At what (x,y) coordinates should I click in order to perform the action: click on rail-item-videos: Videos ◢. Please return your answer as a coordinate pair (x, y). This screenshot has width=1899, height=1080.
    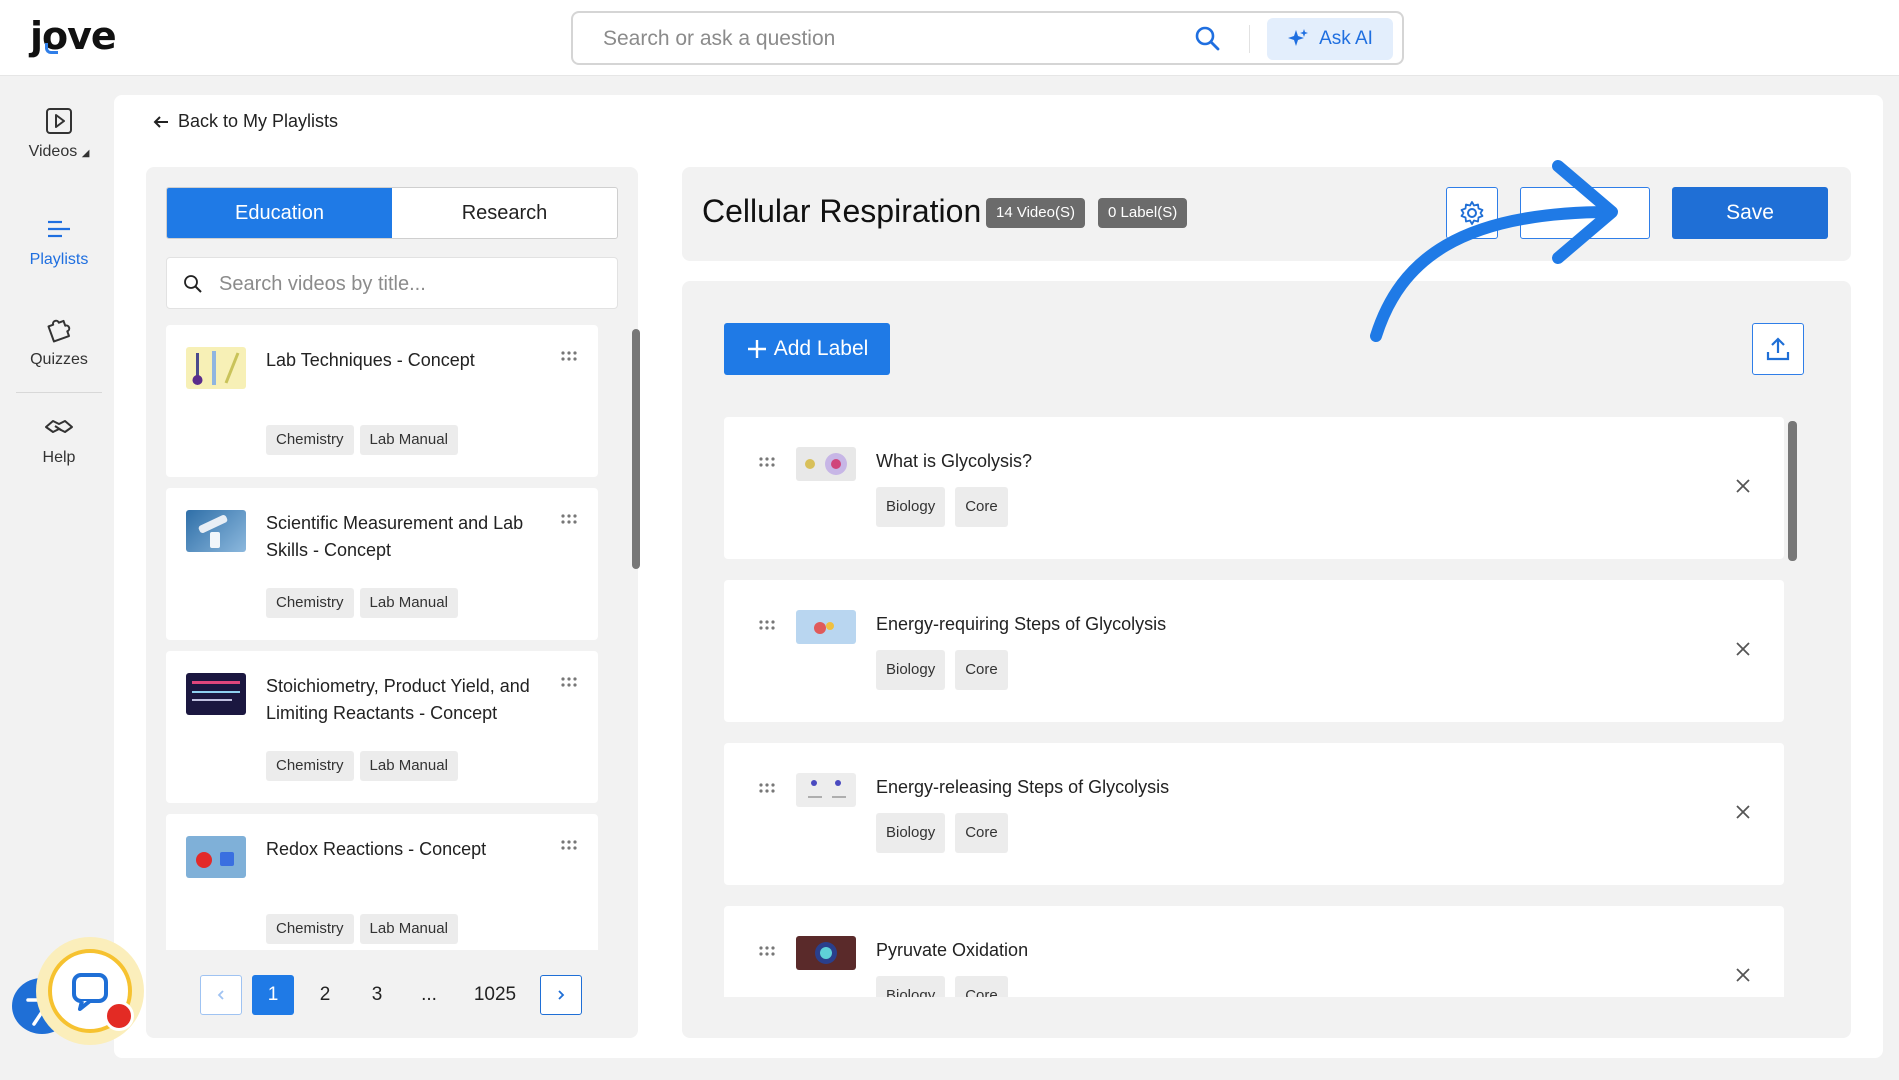
    Looking at the image, I should click on (59, 134).